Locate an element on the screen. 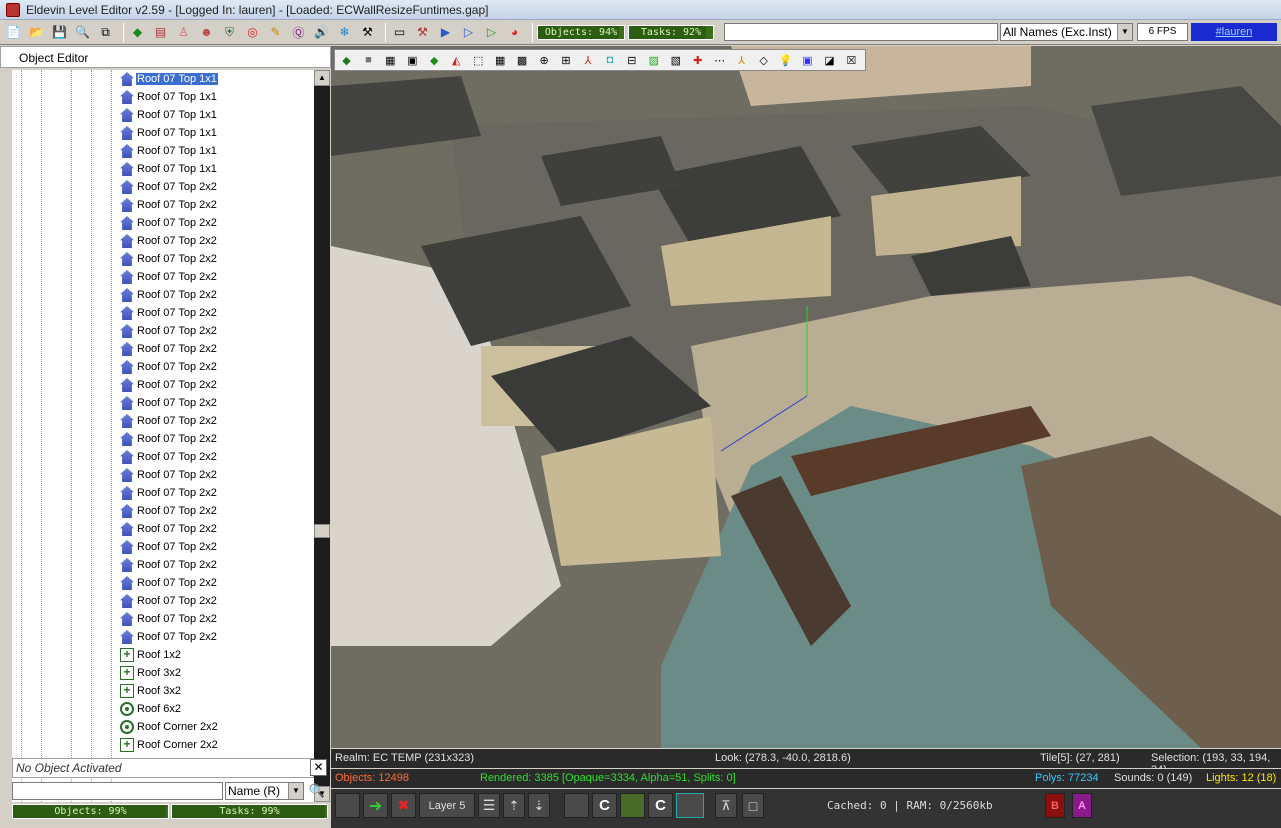  quest-icon: Ⓠ is located at coordinates (298, 32).